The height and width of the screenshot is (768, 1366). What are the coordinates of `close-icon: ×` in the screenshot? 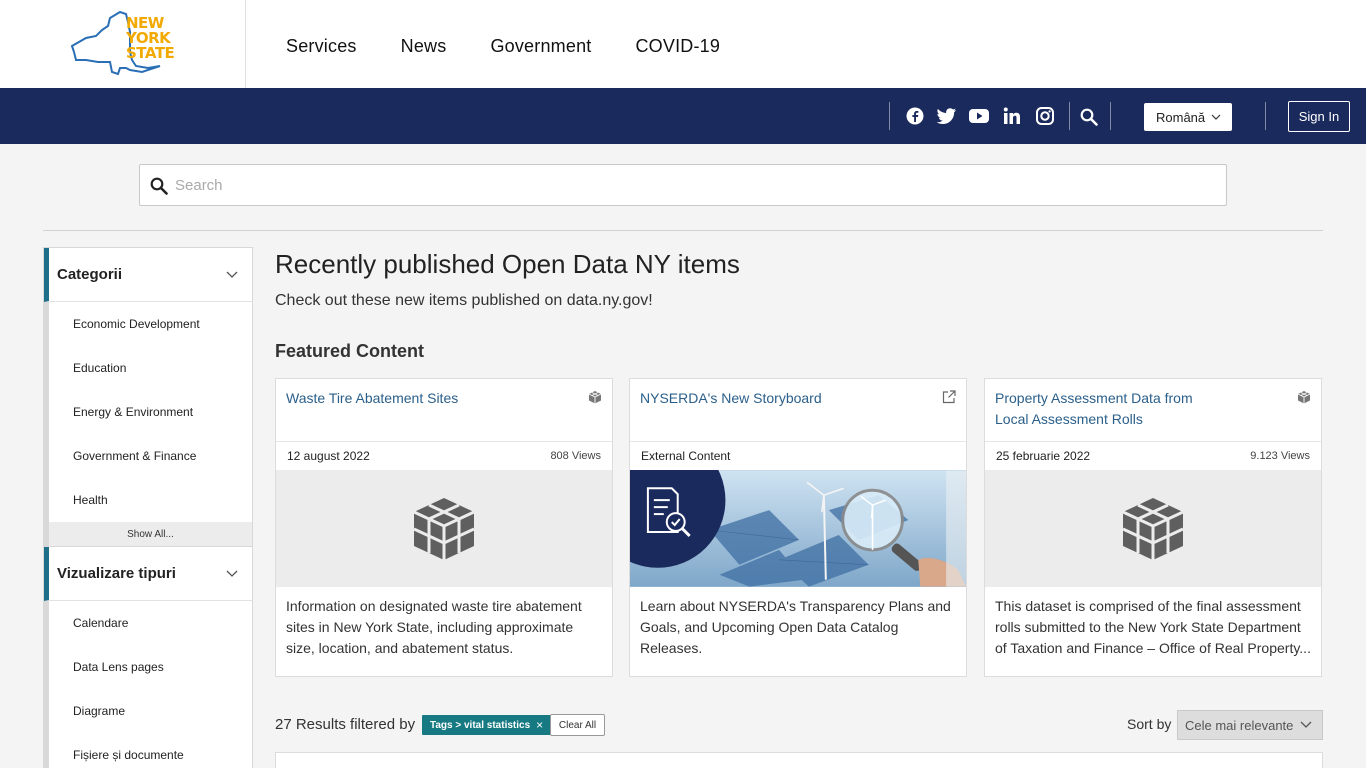 It's located at (539, 725).